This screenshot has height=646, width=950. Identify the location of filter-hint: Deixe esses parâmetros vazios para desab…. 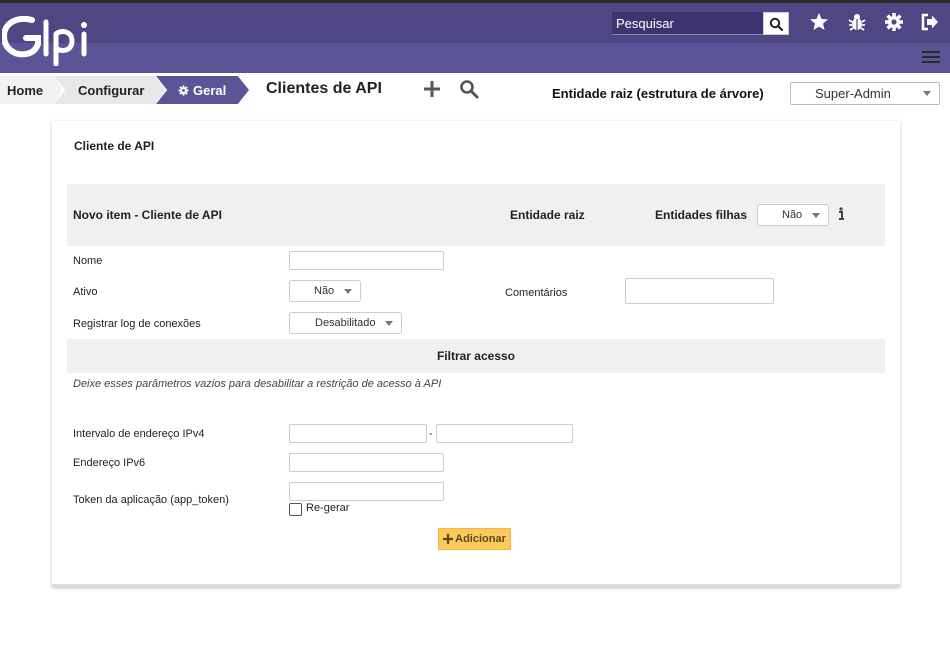
(257, 384).